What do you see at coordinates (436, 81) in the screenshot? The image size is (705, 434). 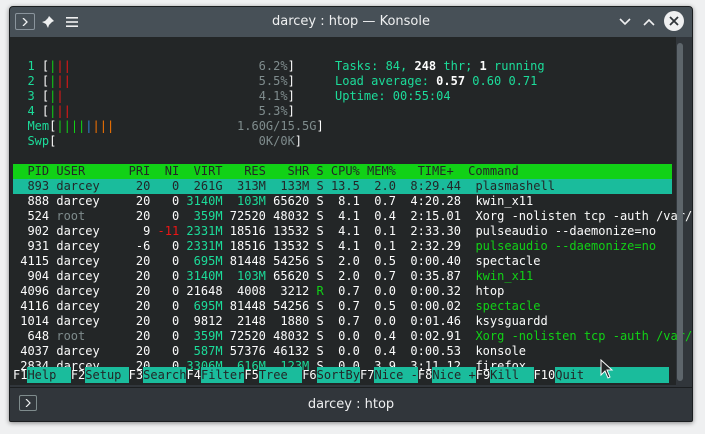 I see `load-average: Load average: 0.57 0.60 0.71` at bounding box center [436, 81].